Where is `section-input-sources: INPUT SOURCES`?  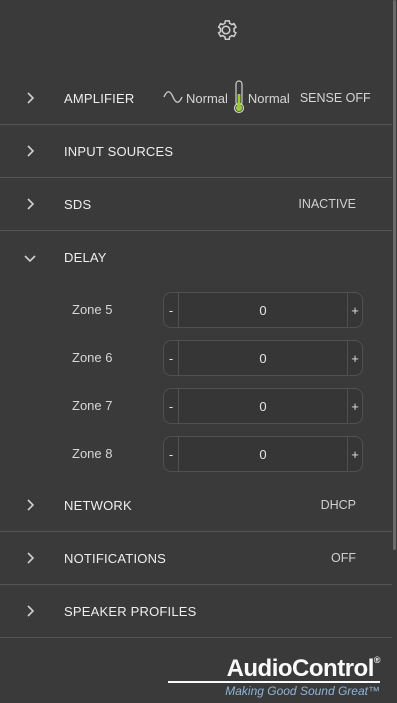
section-input-sources: INPUT SOURCES is located at coordinates (196, 151).